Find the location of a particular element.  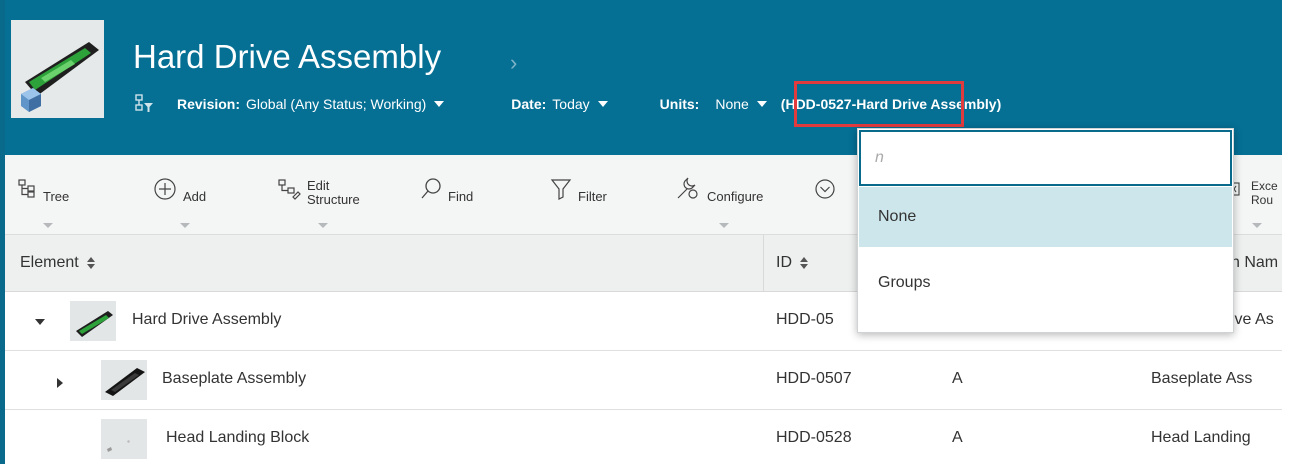

date-value: Today is located at coordinates (571, 104).